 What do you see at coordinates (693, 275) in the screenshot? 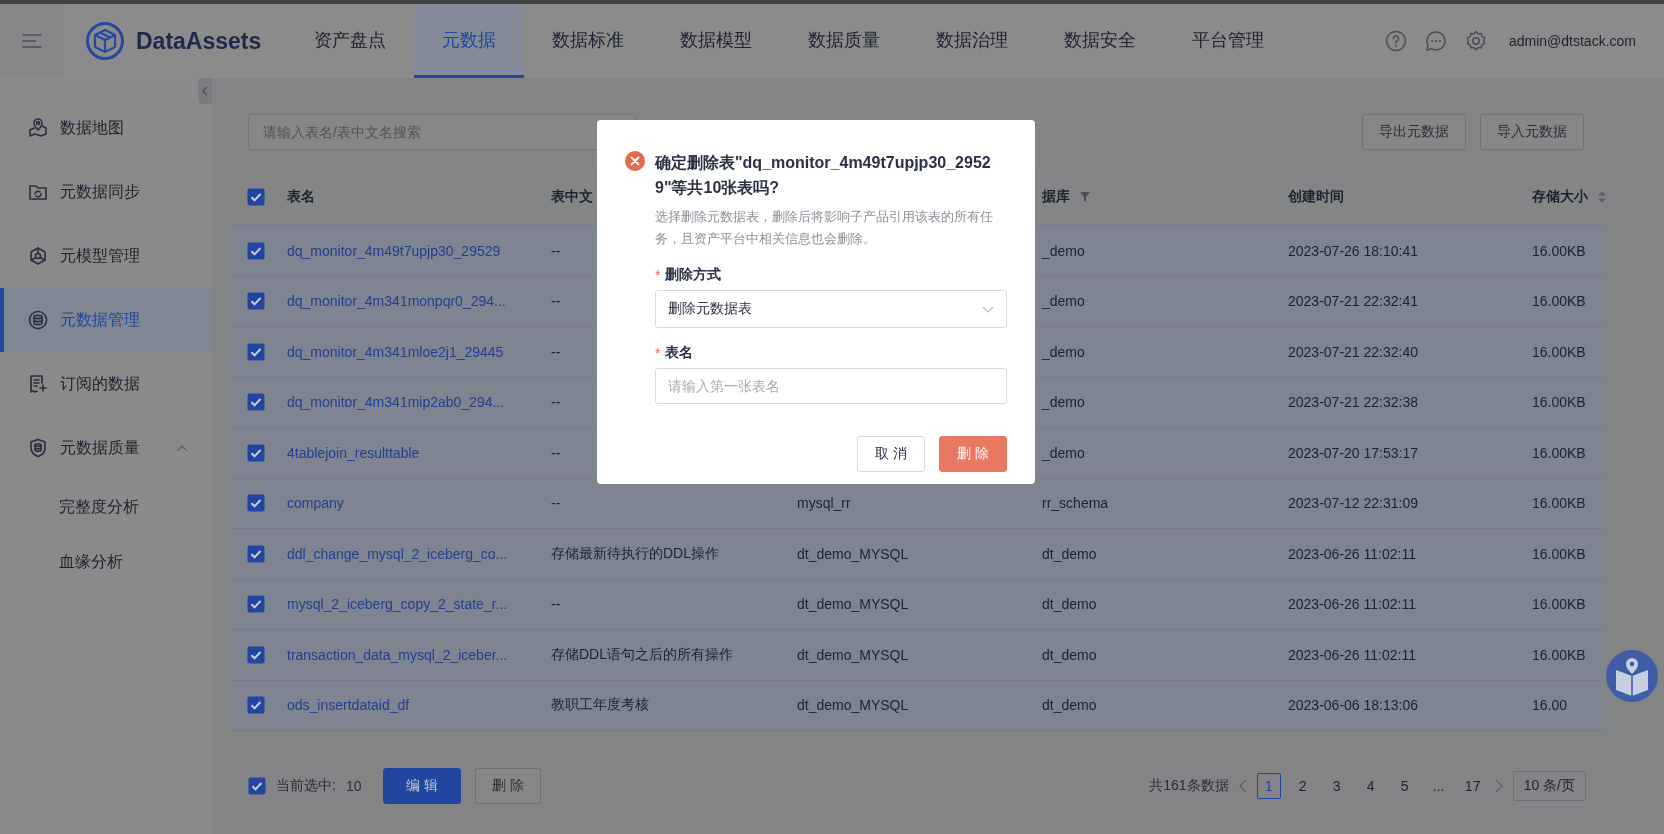
I see `field-label: 删除方式` at bounding box center [693, 275].